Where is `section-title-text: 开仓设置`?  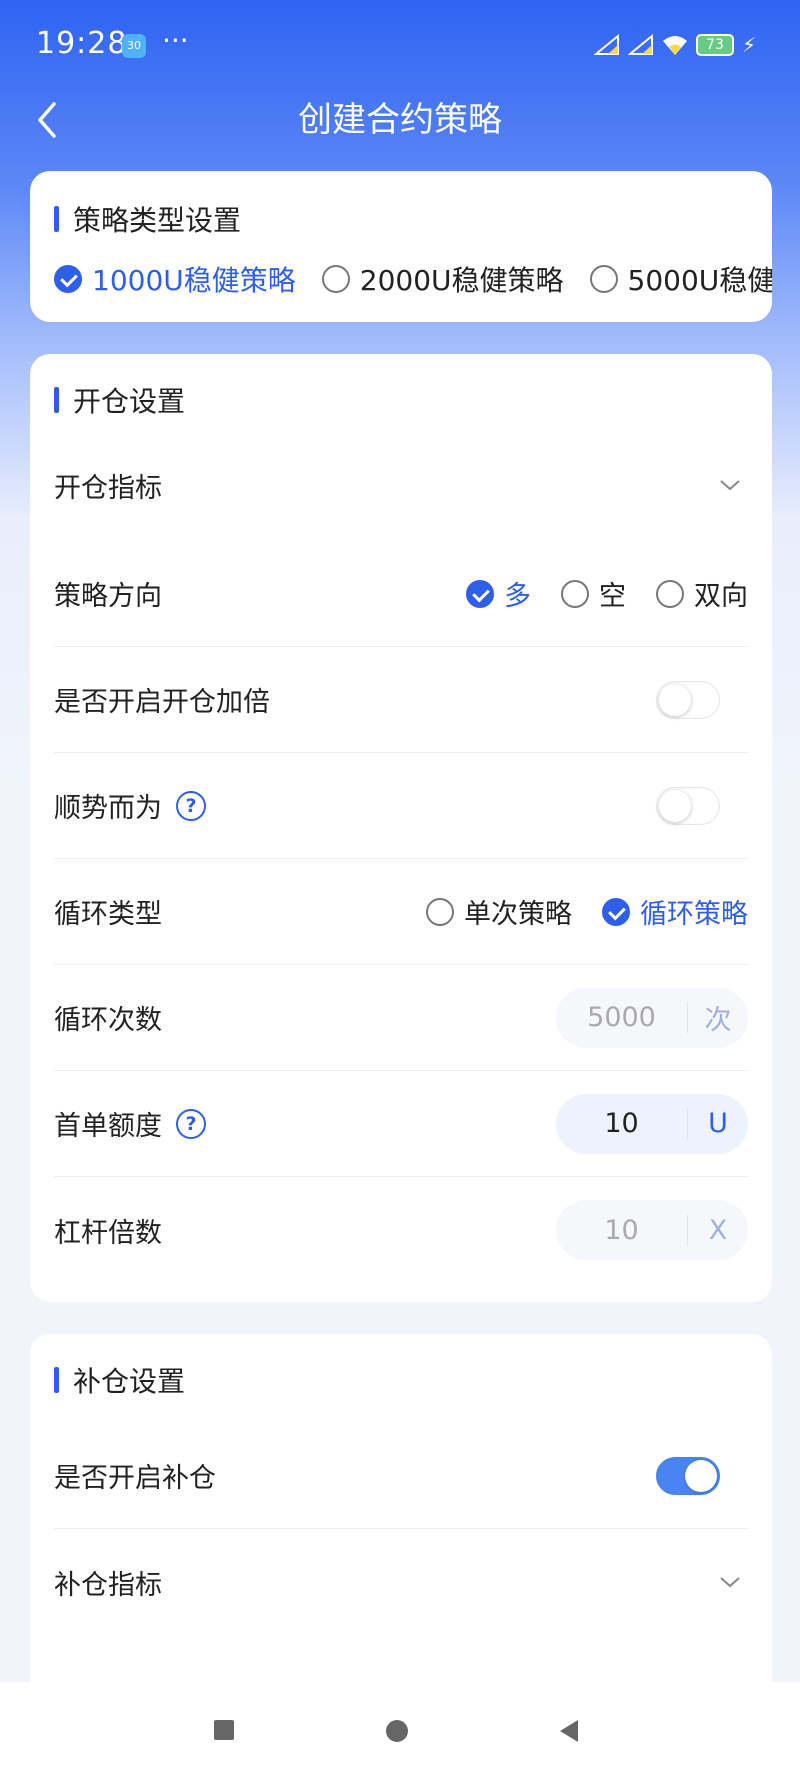
section-title-text: 开仓设置 is located at coordinates (129, 401).